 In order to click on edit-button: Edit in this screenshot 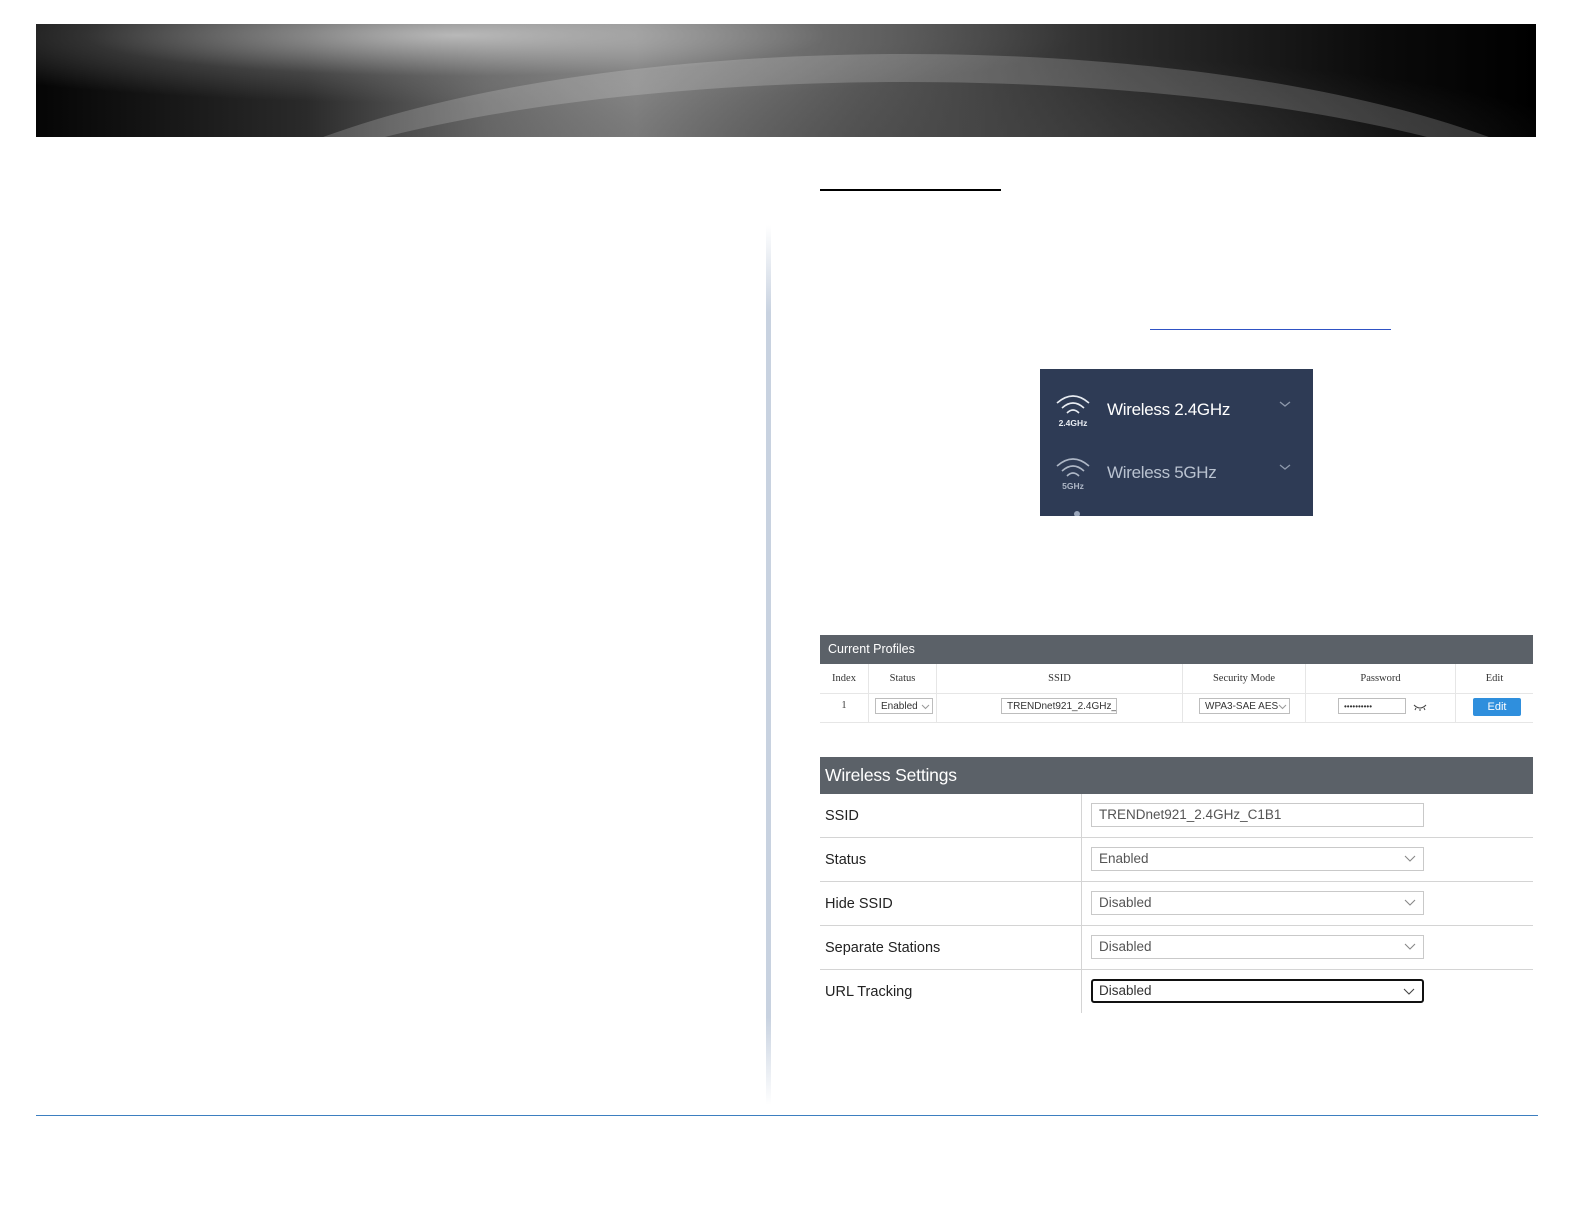, I will do `click(1497, 707)`.